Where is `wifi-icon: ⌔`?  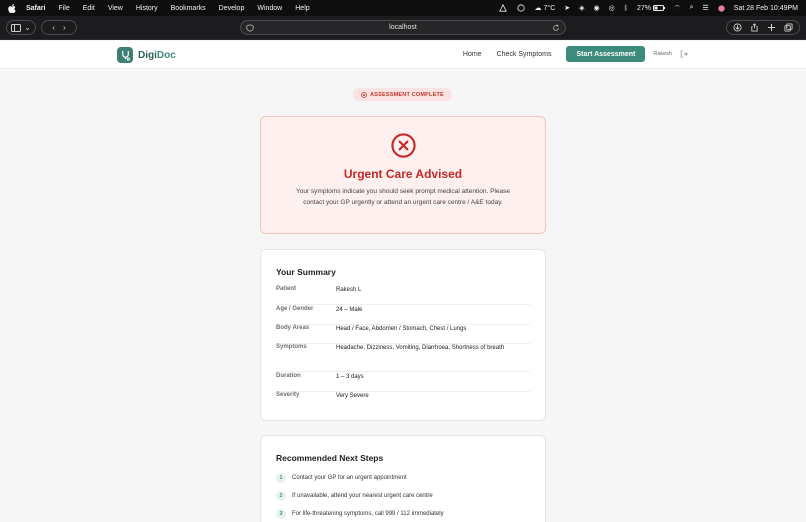
wifi-icon: ⌔ is located at coordinates (677, 8).